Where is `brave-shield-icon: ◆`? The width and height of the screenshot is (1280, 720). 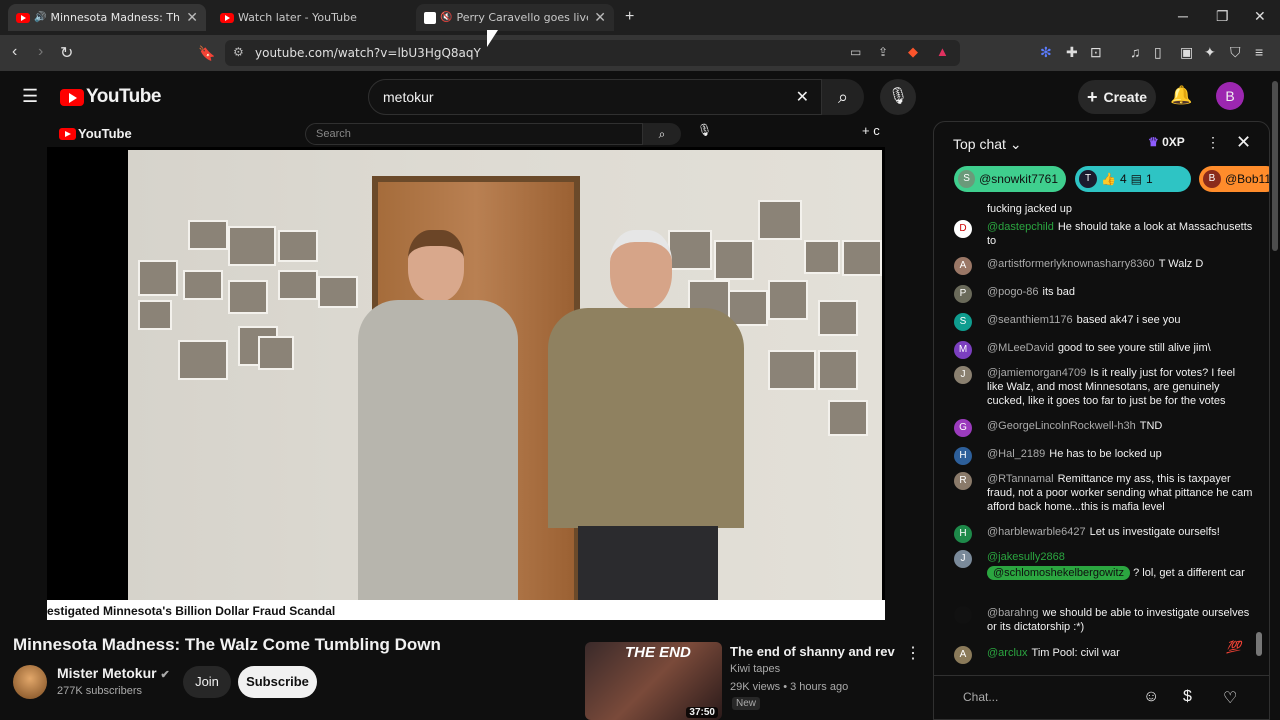
brave-shield-icon: ◆ is located at coordinates (913, 52).